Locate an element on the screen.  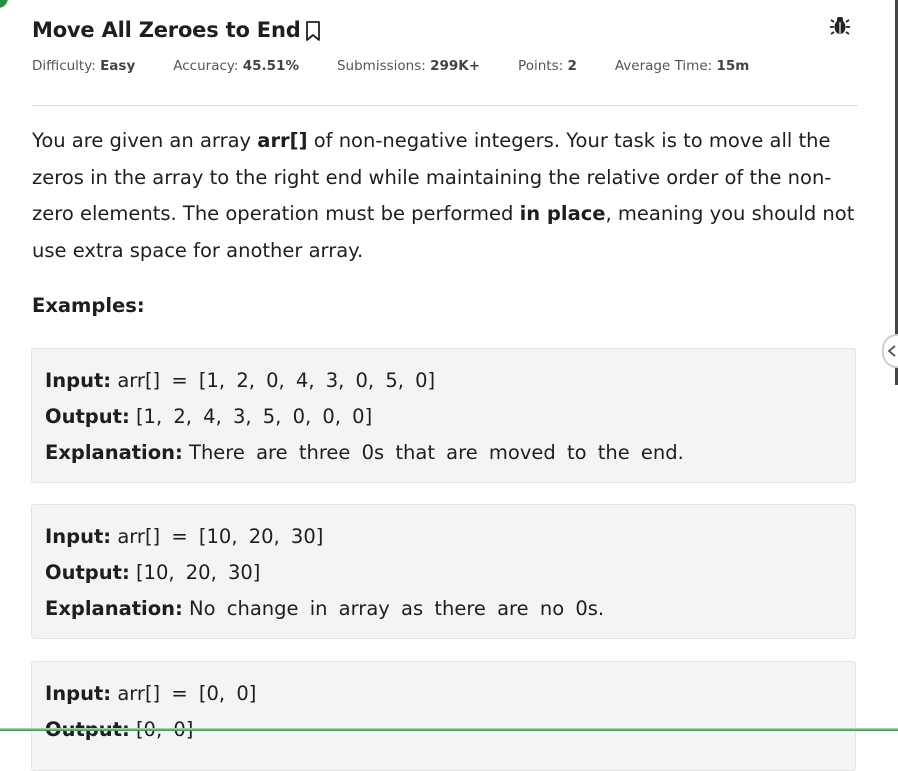
bookmark-icon is located at coordinates (313, 31).